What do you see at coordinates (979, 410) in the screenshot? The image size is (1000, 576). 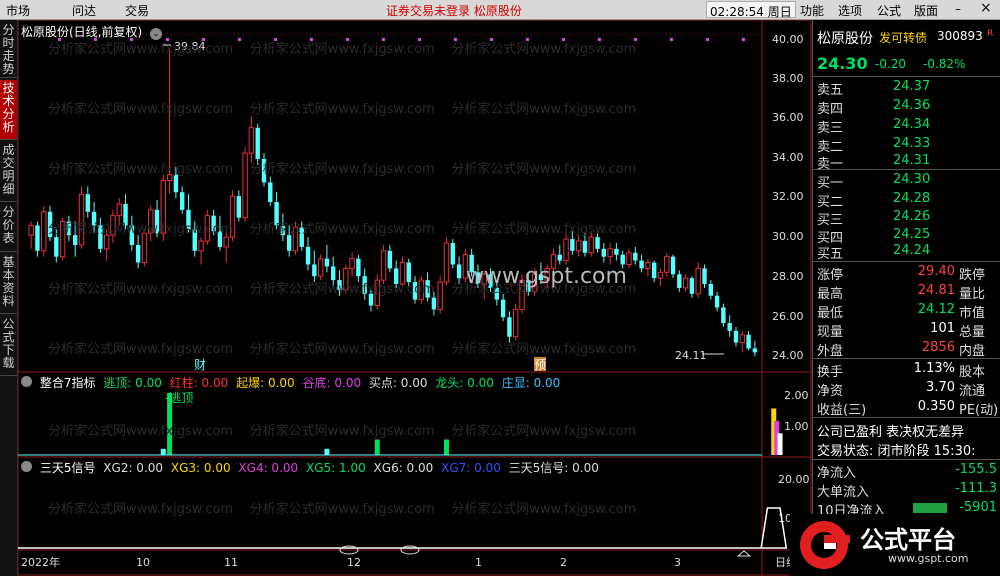 I see `stat-label2: PE(动)` at bounding box center [979, 410].